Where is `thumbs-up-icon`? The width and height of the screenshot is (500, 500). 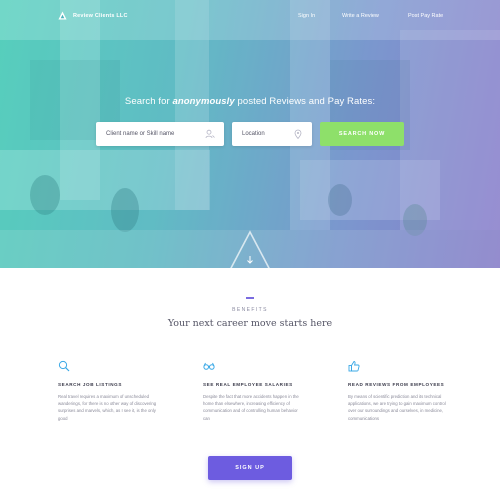
thumbs-up-icon is located at coordinates (354, 366).